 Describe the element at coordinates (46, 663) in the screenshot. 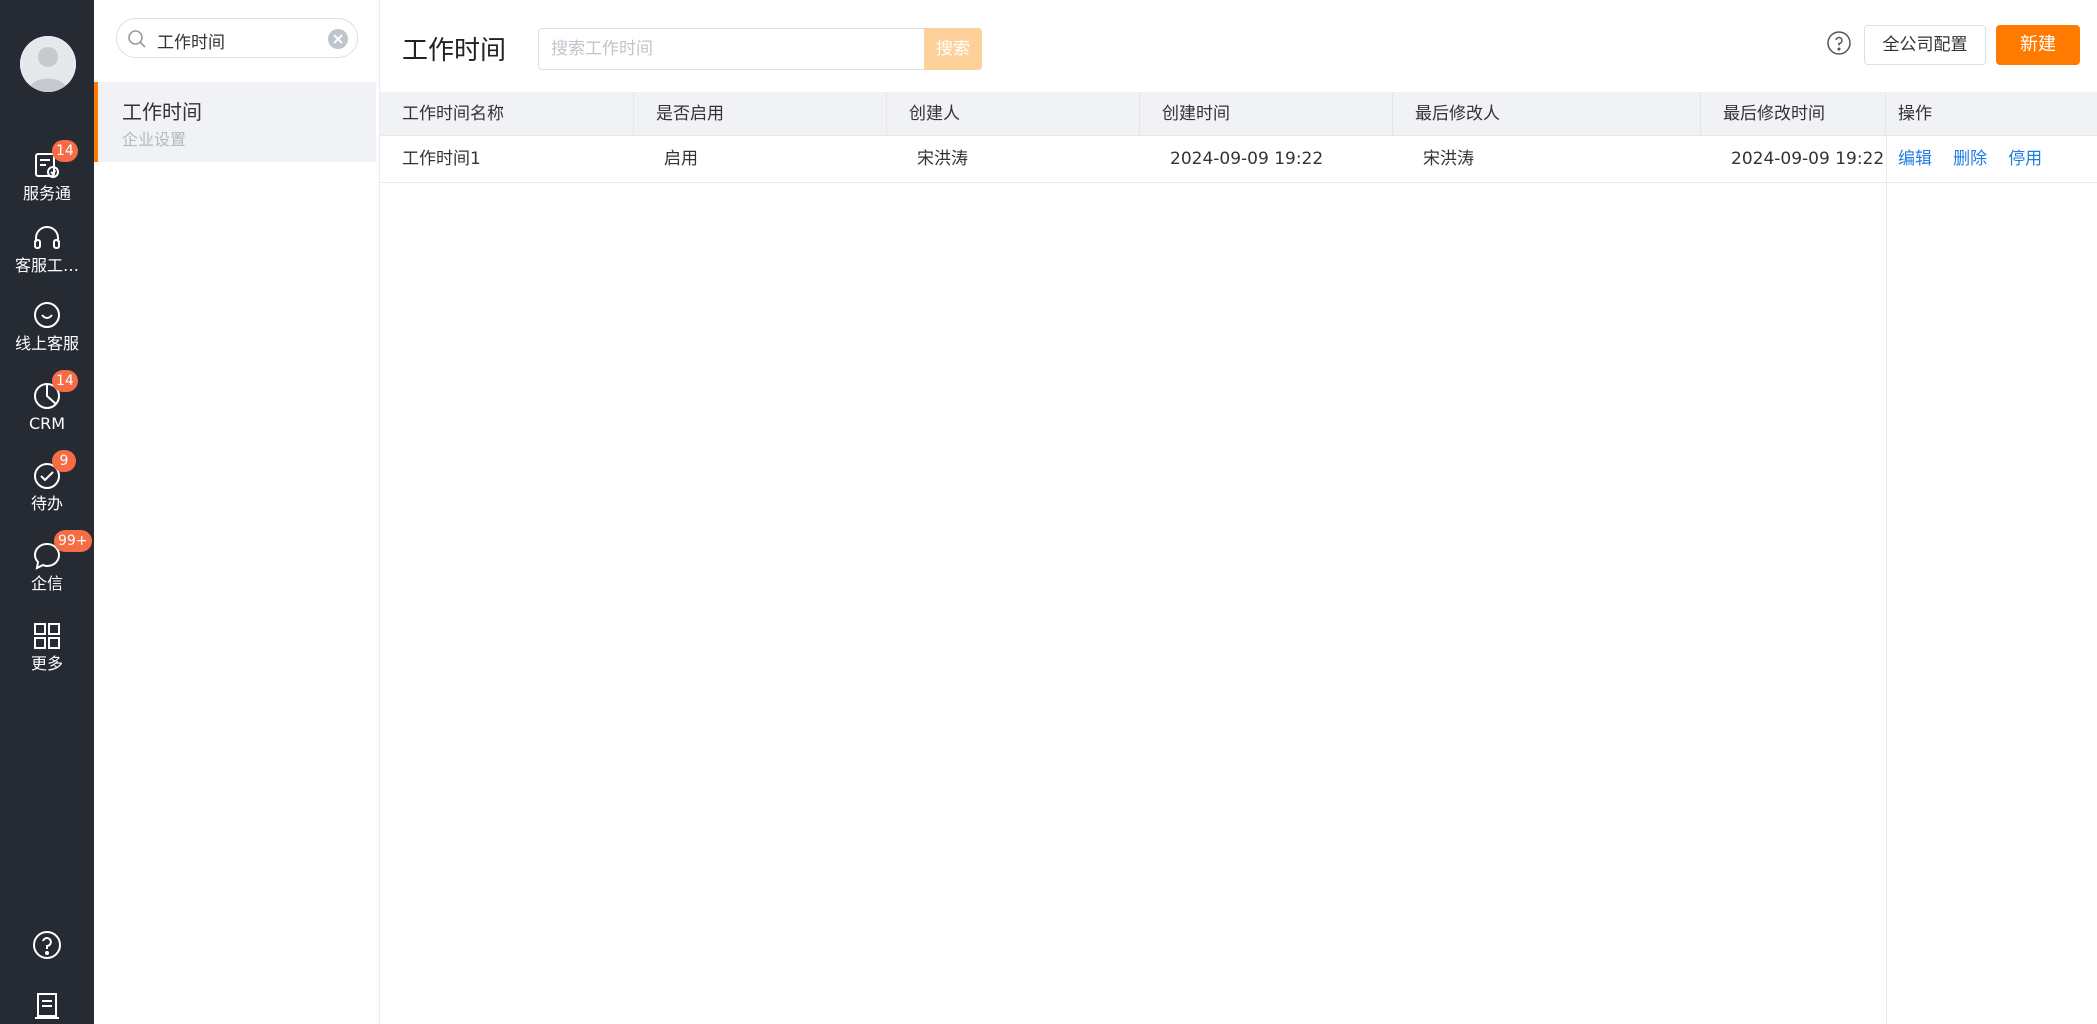

I see `nav-label-more: 更多` at that location.